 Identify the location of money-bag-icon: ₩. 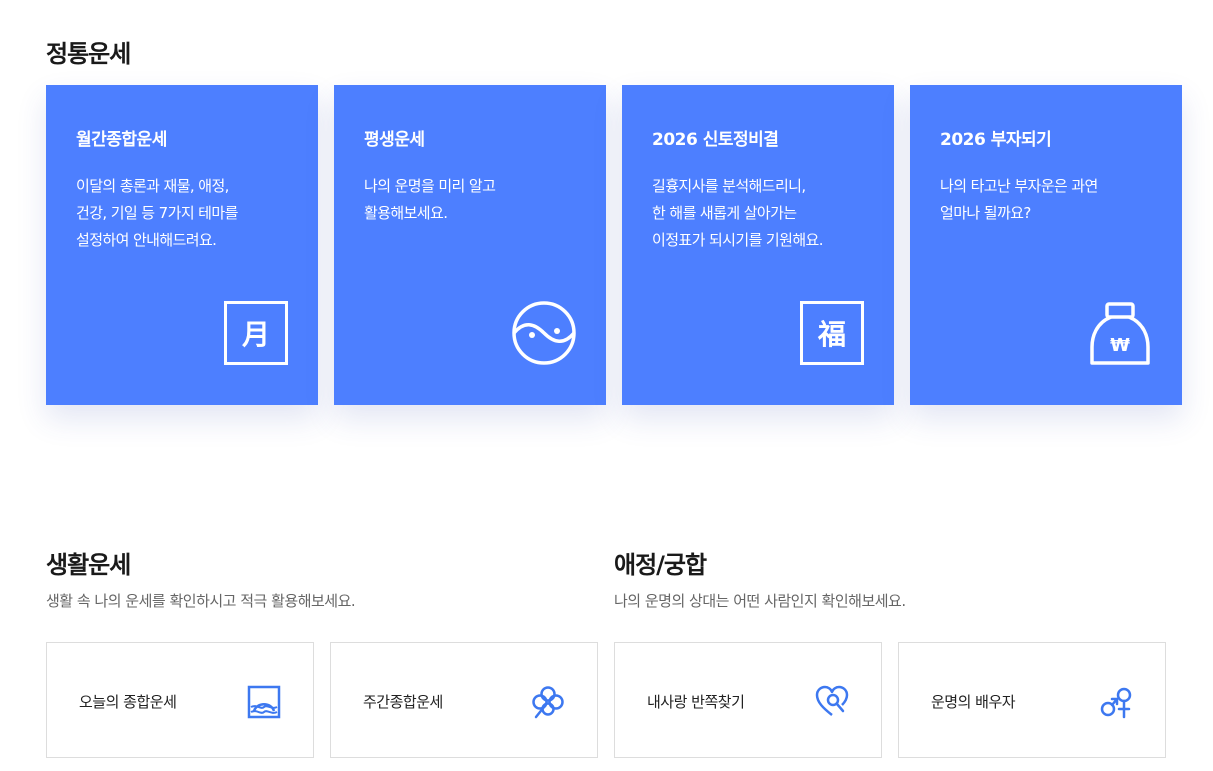
(1120, 333).